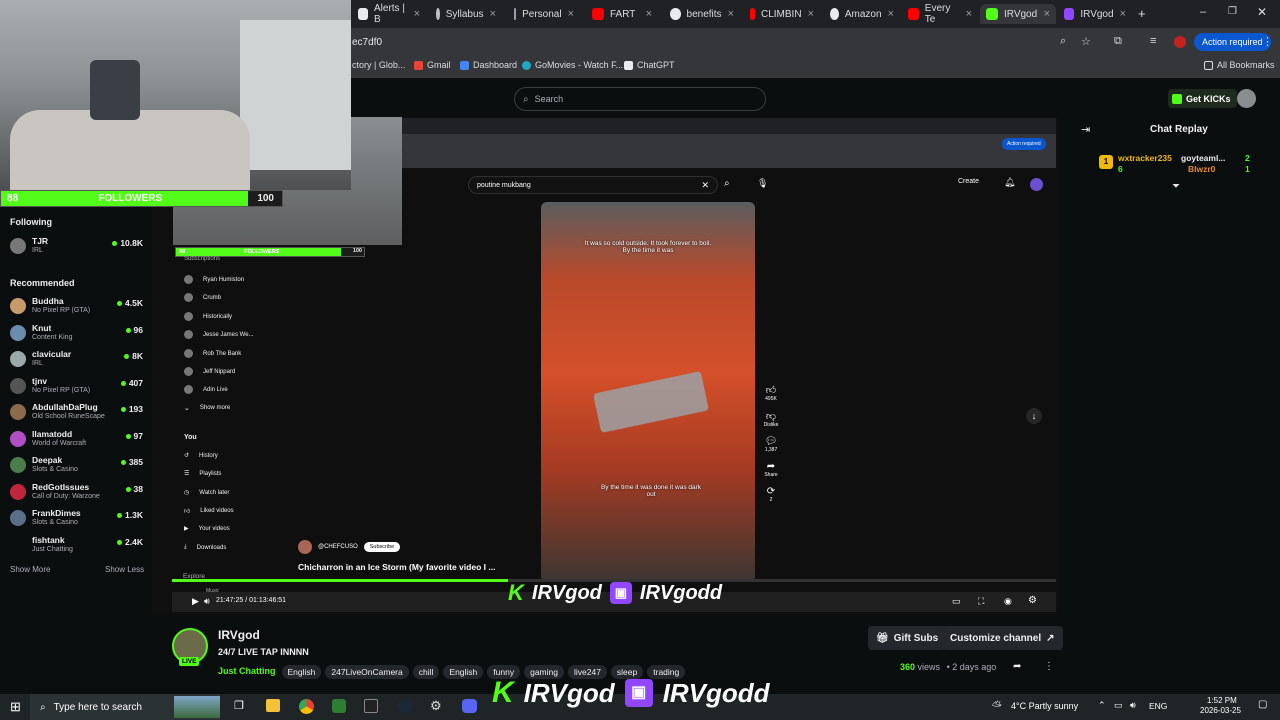 The height and width of the screenshot is (720, 1280). Describe the element at coordinates (1267, 41) in the screenshot. I see `chrome-menu-icon: ⋮` at that location.